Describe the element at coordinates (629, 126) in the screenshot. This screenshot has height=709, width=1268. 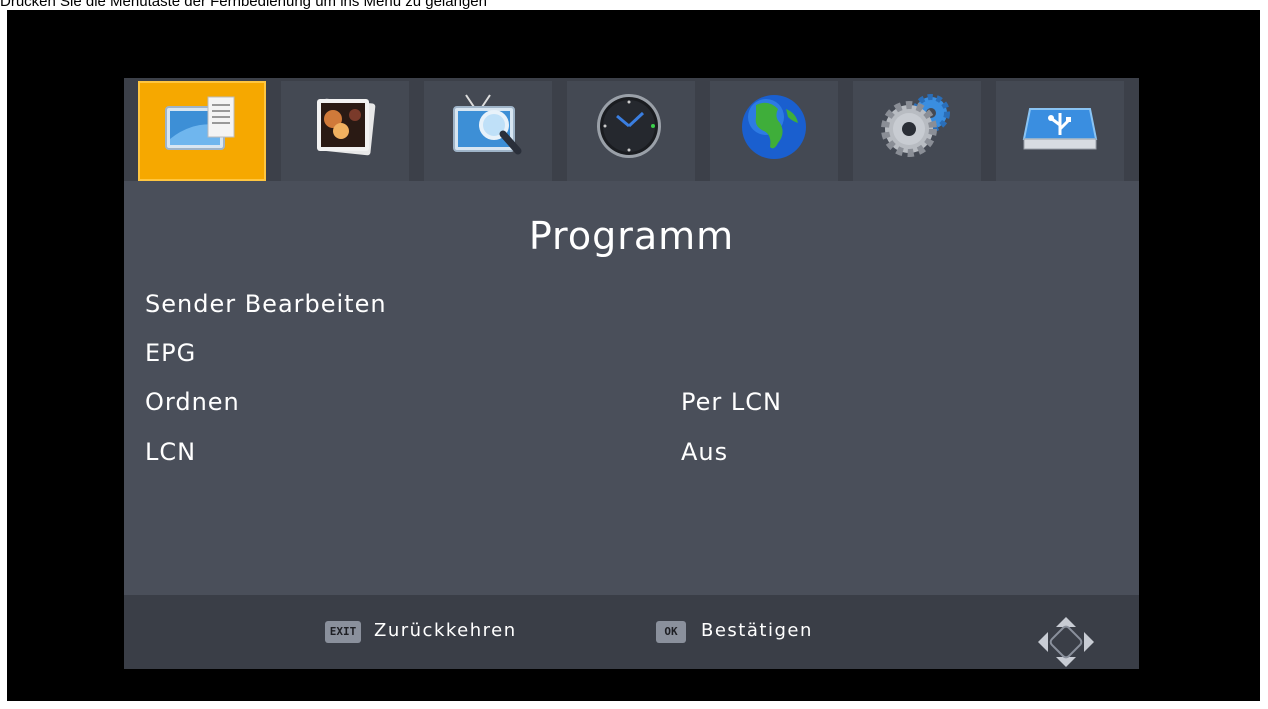
I see `clock-icon` at that location.